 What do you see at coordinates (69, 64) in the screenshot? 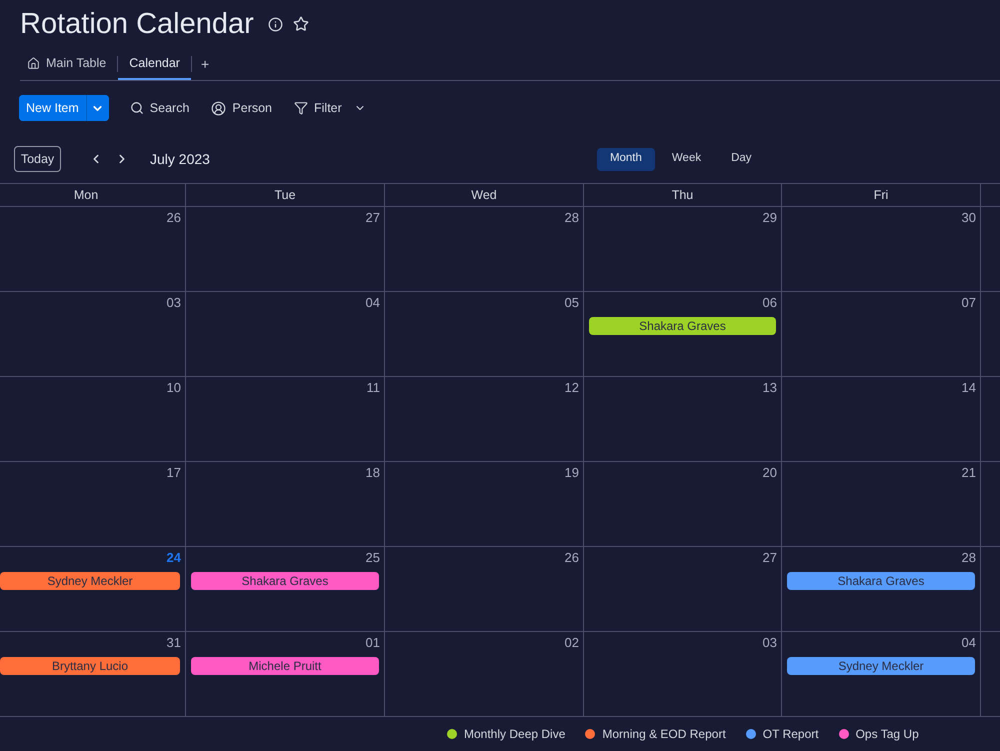
I see `view-tab: Main Table` at bounding box center [69, 64].